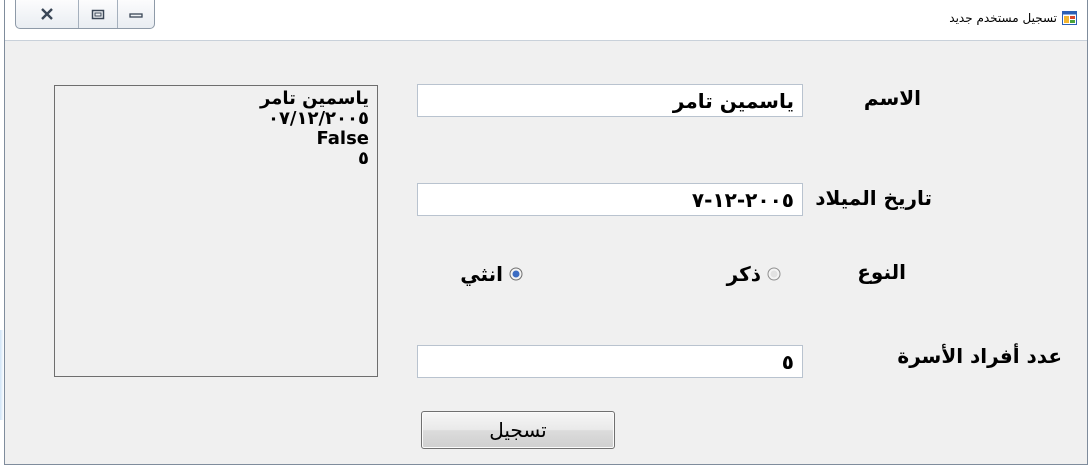 The height and width of the screenshot is (465, 1092). I want to click on gender-radio-female: انثي, so click(491, 274).